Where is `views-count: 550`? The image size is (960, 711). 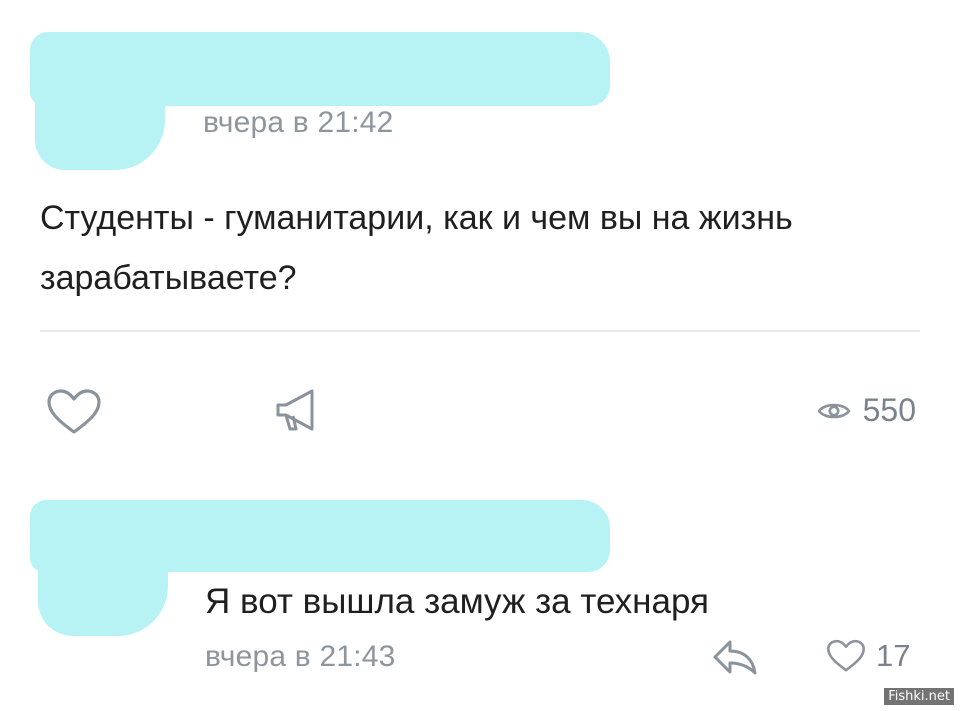 views-count: 550 is located at coordinates (889, 410).